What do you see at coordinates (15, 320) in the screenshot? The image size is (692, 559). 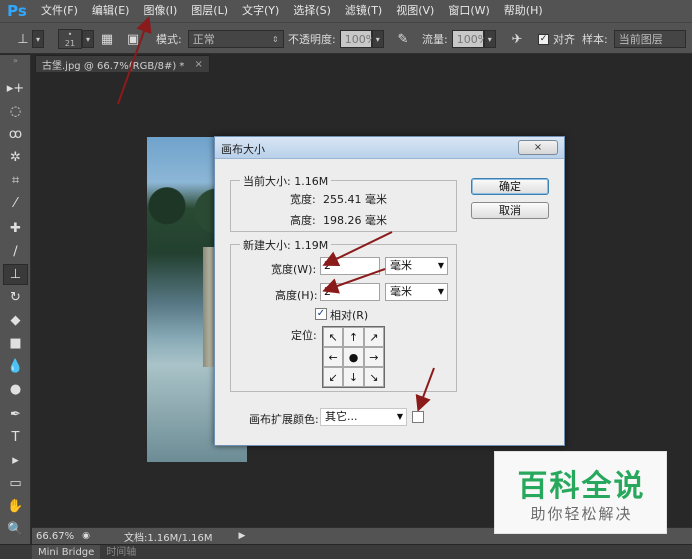 I see `eraser-tool-icon: ◆` at bounding box center [15, 320].